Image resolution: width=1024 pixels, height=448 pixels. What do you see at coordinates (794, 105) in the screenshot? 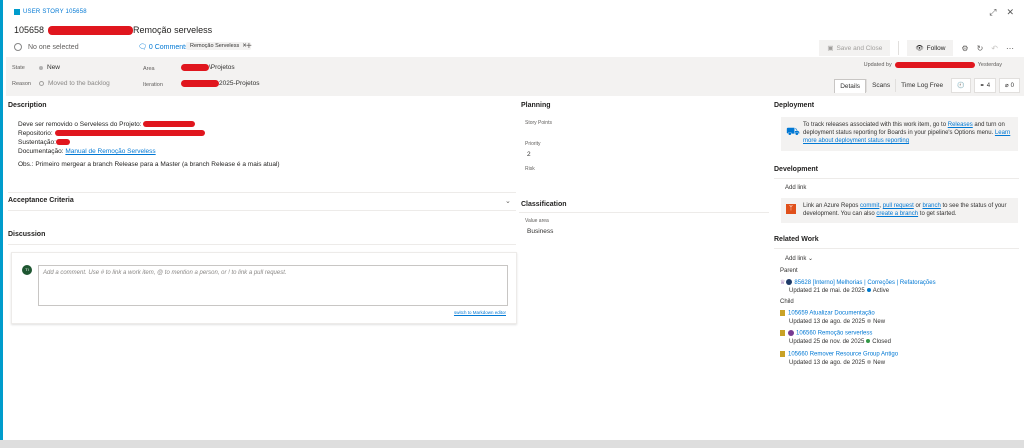
I see `deployment-heading: Deployment` at bounding box center [794, 105].